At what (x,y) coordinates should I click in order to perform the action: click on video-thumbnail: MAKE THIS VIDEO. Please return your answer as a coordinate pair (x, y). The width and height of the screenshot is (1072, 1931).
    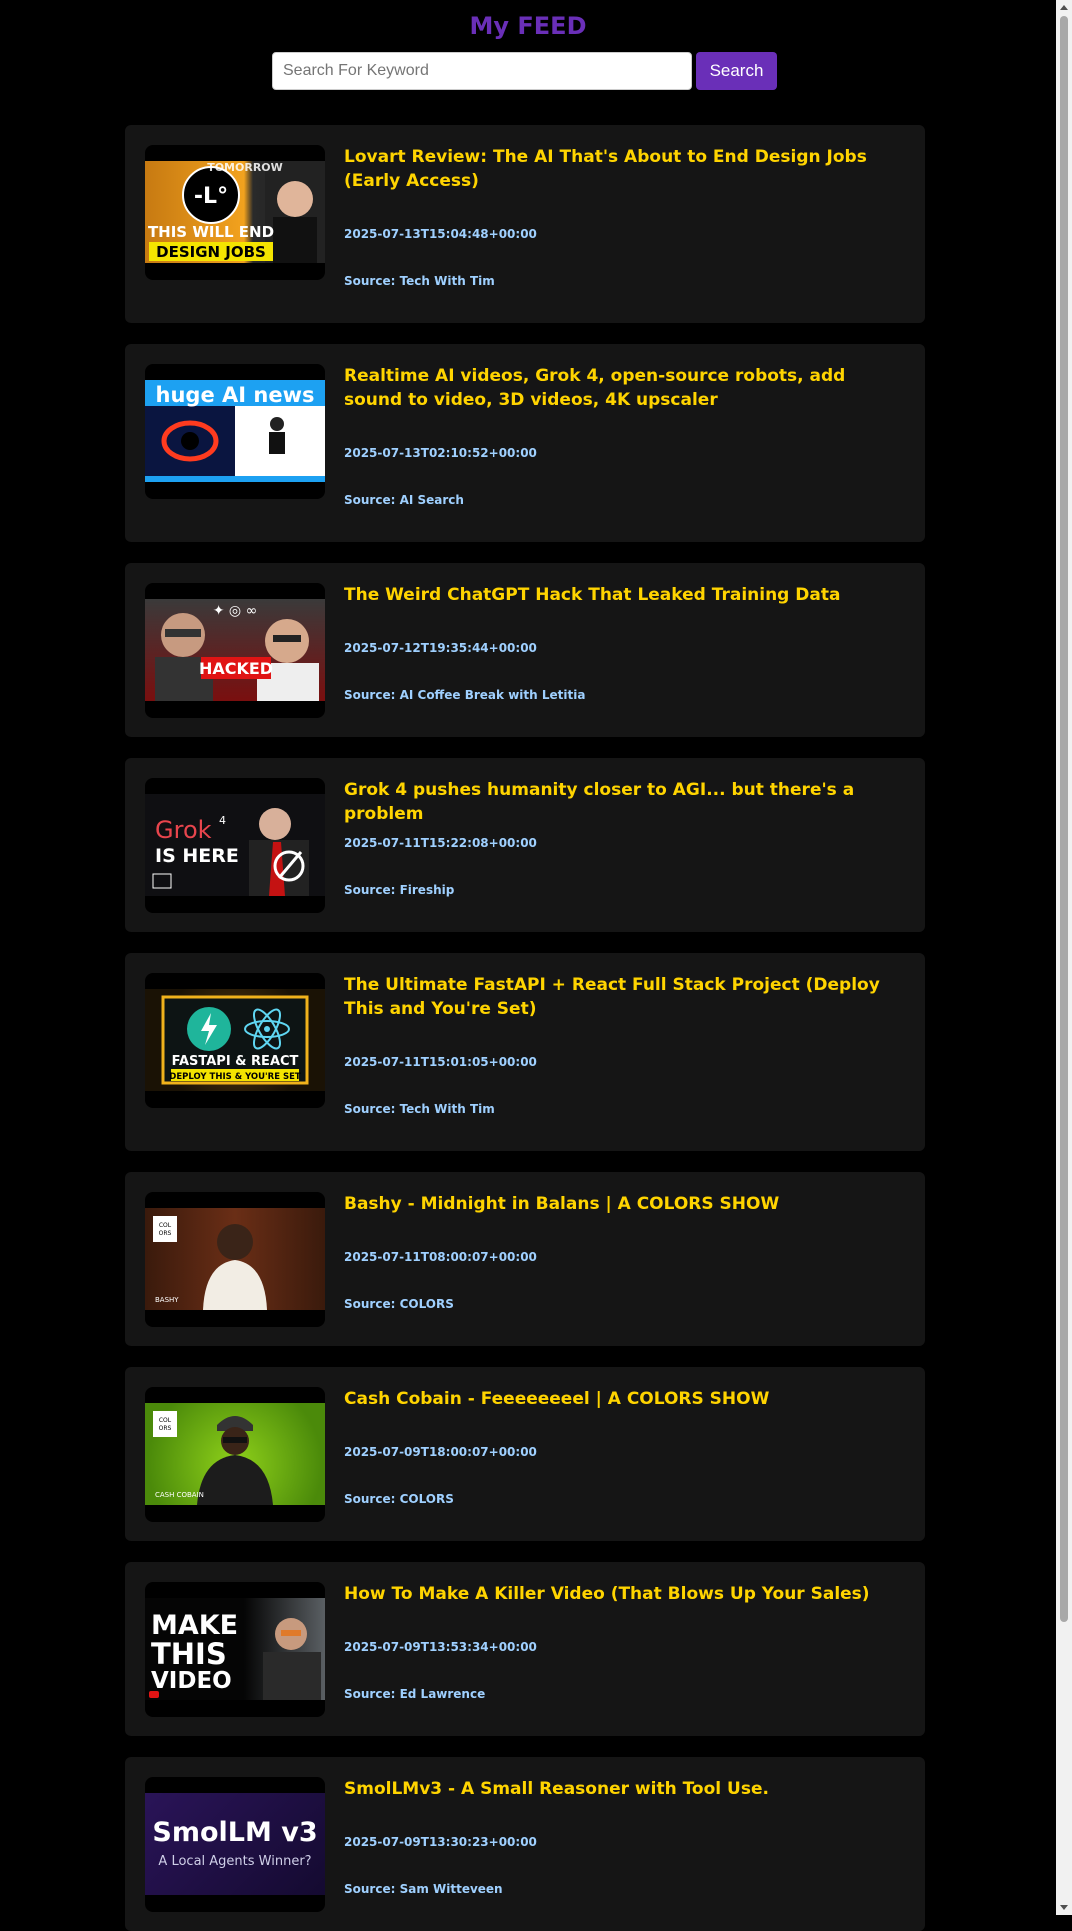
    Looking at the image, I should click on (235, 1649).